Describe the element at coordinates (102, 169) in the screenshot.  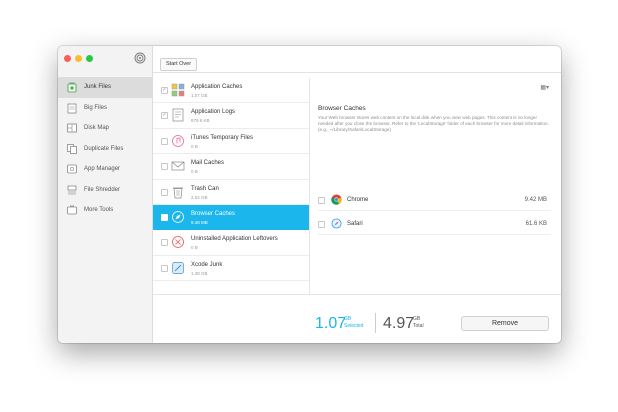
I see `sidebar-item-label: App Manager` at that location.